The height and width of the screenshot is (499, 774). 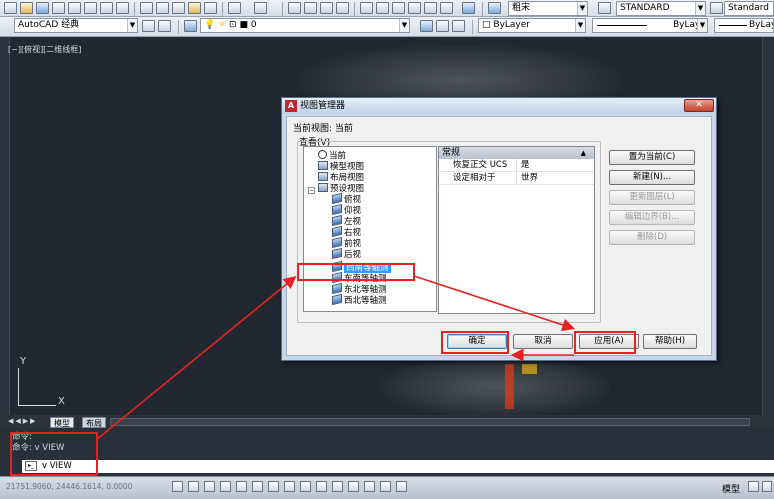 What do you see at coordinates (196, 358) in the screenshot?
I see `arrow-to-tree-item` at bounding box center [196, 358].